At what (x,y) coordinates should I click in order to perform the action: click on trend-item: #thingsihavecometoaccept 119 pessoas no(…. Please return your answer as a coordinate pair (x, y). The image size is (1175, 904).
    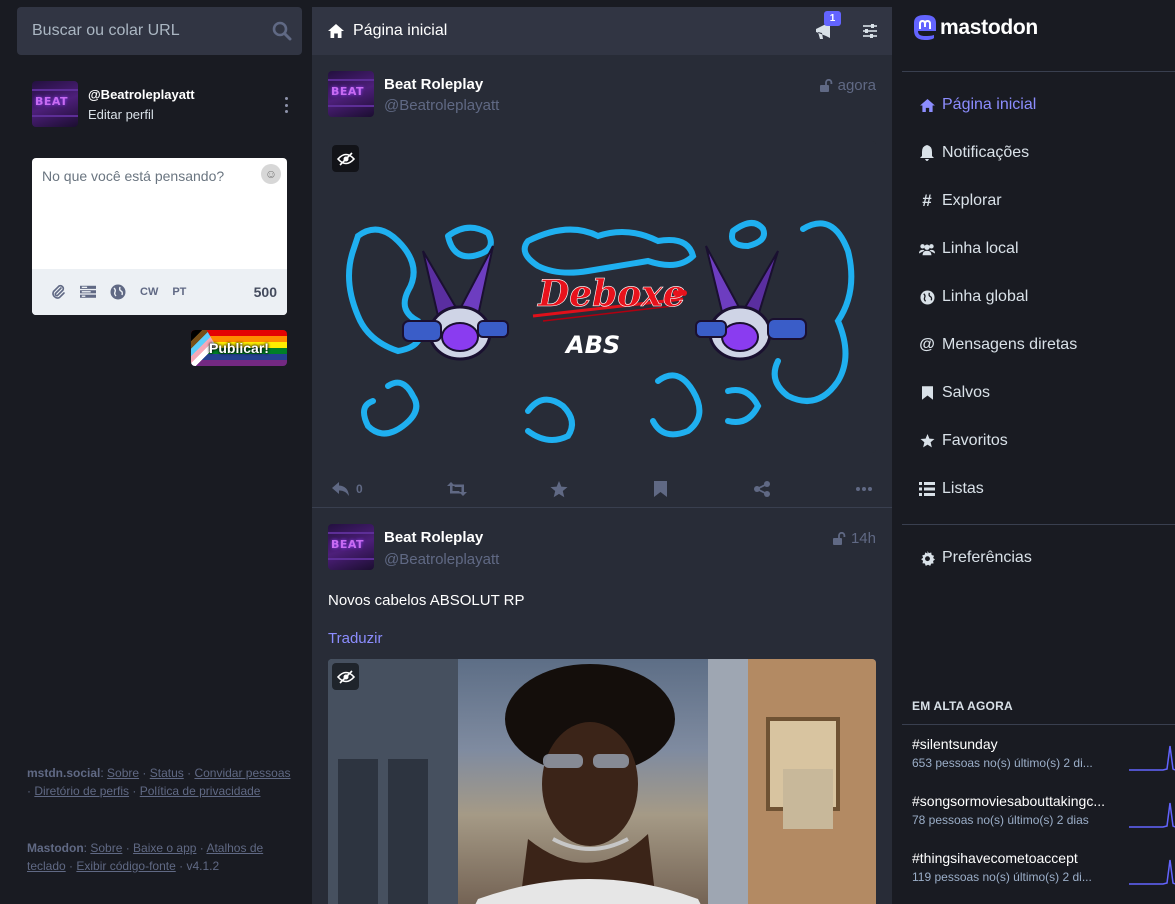
    Looking at the image, I should click on (1043, 870).